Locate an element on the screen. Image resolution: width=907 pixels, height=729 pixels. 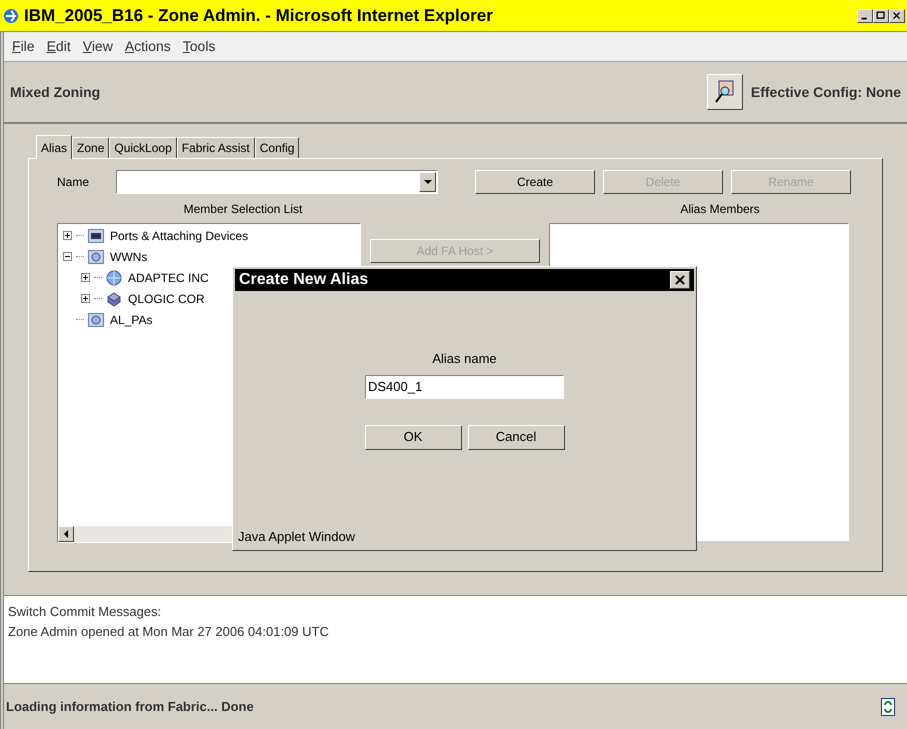
device-folder-icon is located at coordinates (96, 235).